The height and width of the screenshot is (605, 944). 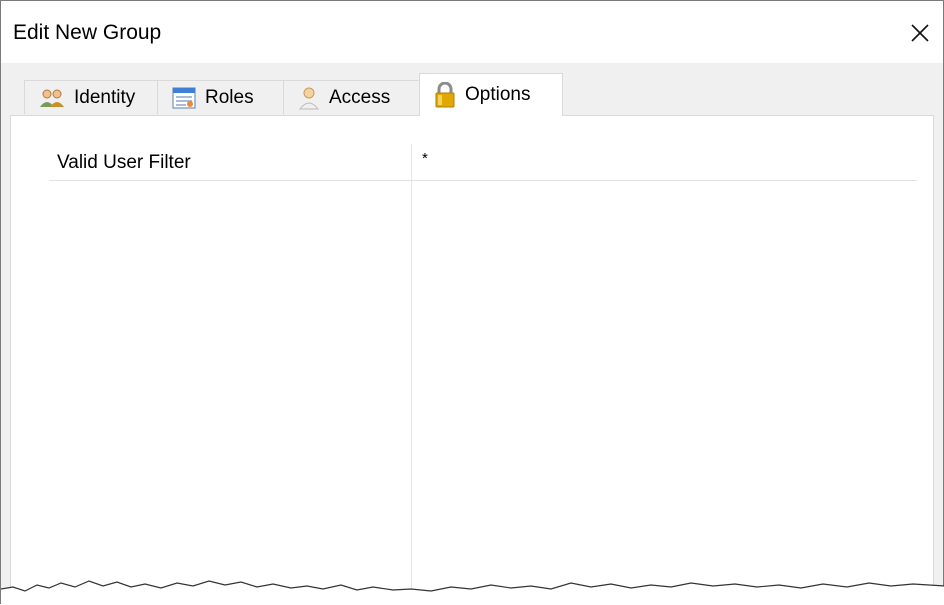 I want to click on tab-identity: Identity, so click(x=91, y=97).